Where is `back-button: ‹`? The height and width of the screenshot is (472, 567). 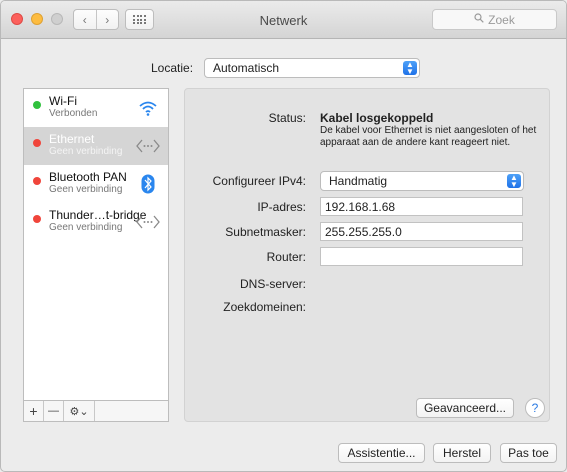
back-button: ‹ is located at coordinates (85, 19).